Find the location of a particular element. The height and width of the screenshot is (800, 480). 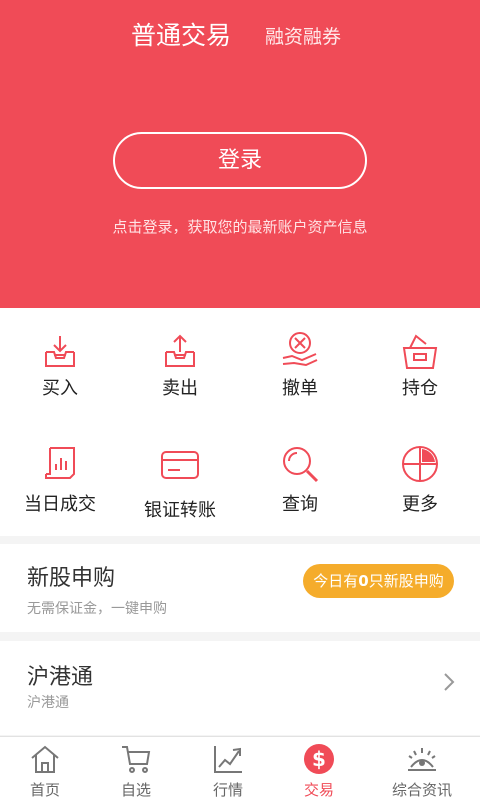

function-cancel-order: 撤单 is located at coordinates (300, 365).